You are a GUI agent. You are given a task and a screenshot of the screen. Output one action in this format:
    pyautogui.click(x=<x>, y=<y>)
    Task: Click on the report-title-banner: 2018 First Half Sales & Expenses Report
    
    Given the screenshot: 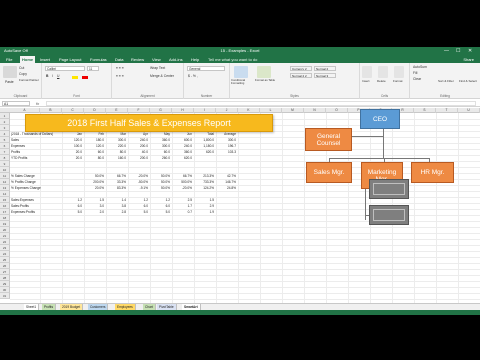 What is the action you would take?
    pyautogui.click(x=149, y=123)
    